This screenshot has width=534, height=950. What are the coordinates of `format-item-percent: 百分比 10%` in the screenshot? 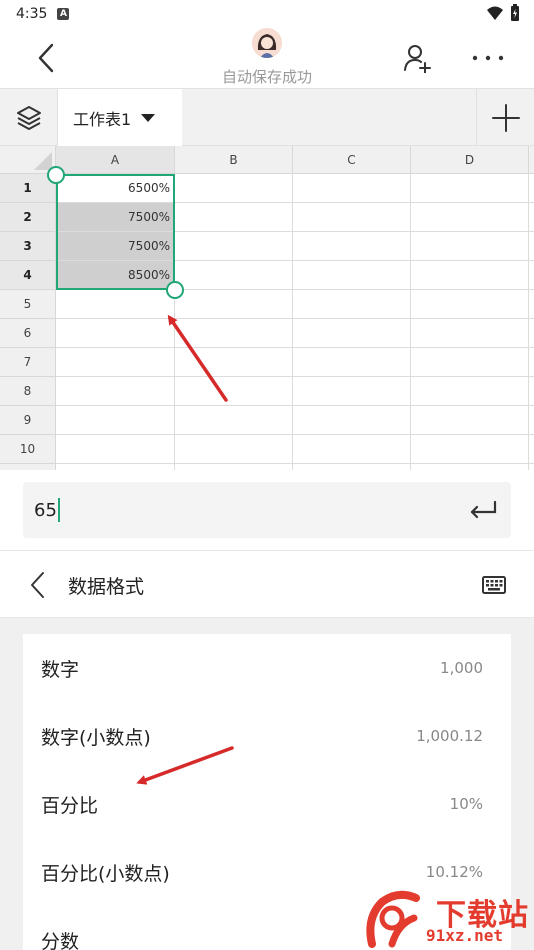 It's located at (267, 804).